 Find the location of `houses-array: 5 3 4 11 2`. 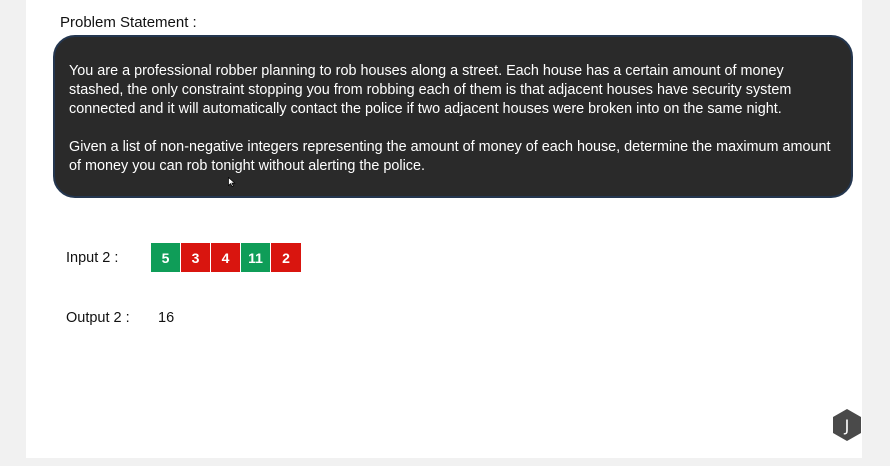

houses-array: 5 3 4 11 2 is located at coordinates (226, 257).